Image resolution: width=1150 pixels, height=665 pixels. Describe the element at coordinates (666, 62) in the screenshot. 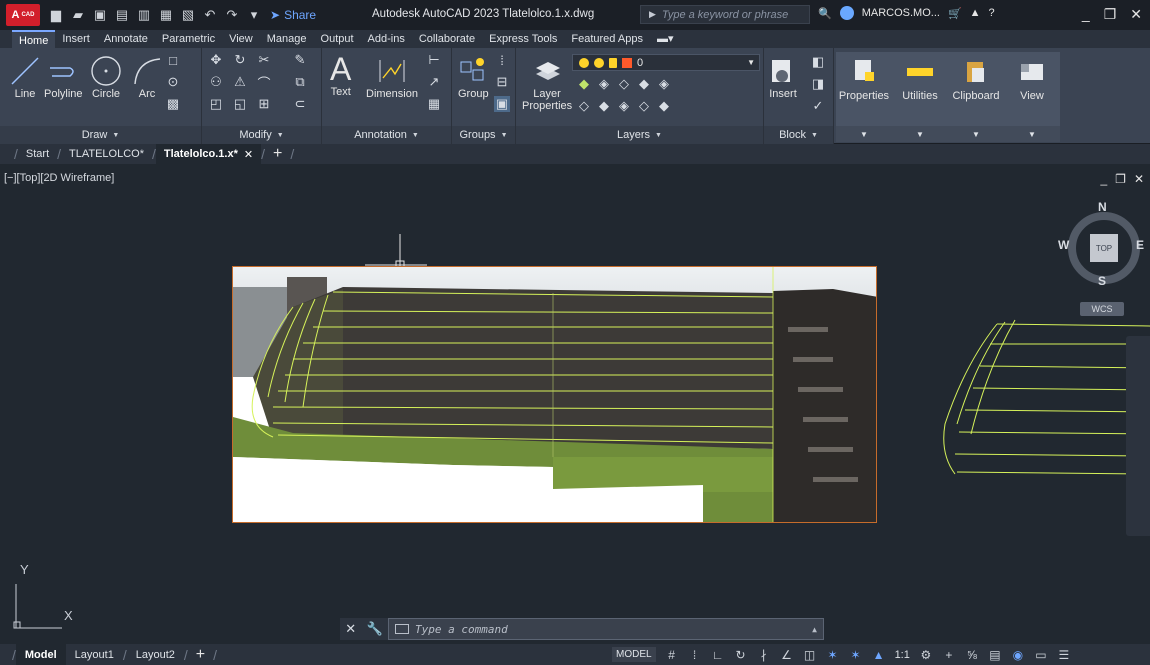

I see `layer-dropdown: 0 ▼` at that location.